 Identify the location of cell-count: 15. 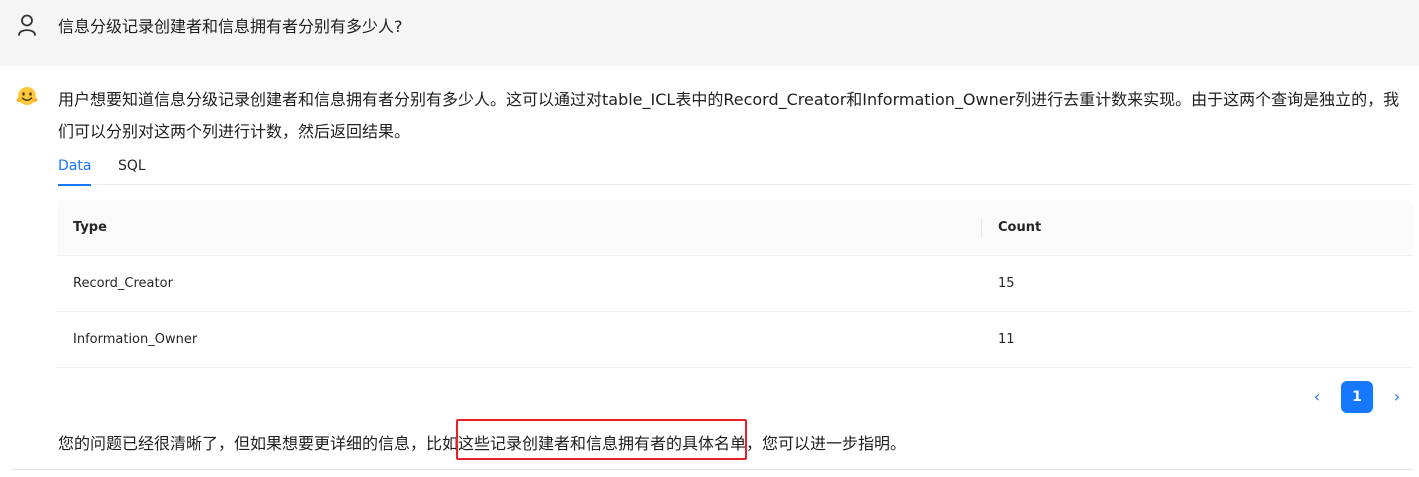
(1006, 283).